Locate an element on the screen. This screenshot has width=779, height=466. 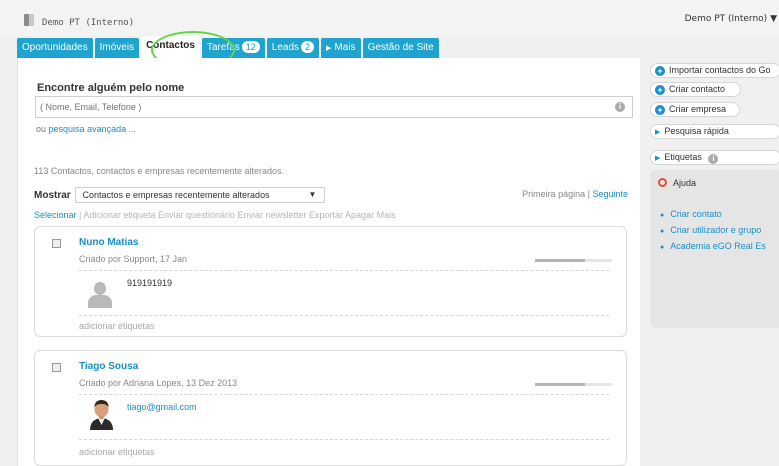
contact-meta: Criado por Support, 17 Jan is located at coordinates (133, 259).